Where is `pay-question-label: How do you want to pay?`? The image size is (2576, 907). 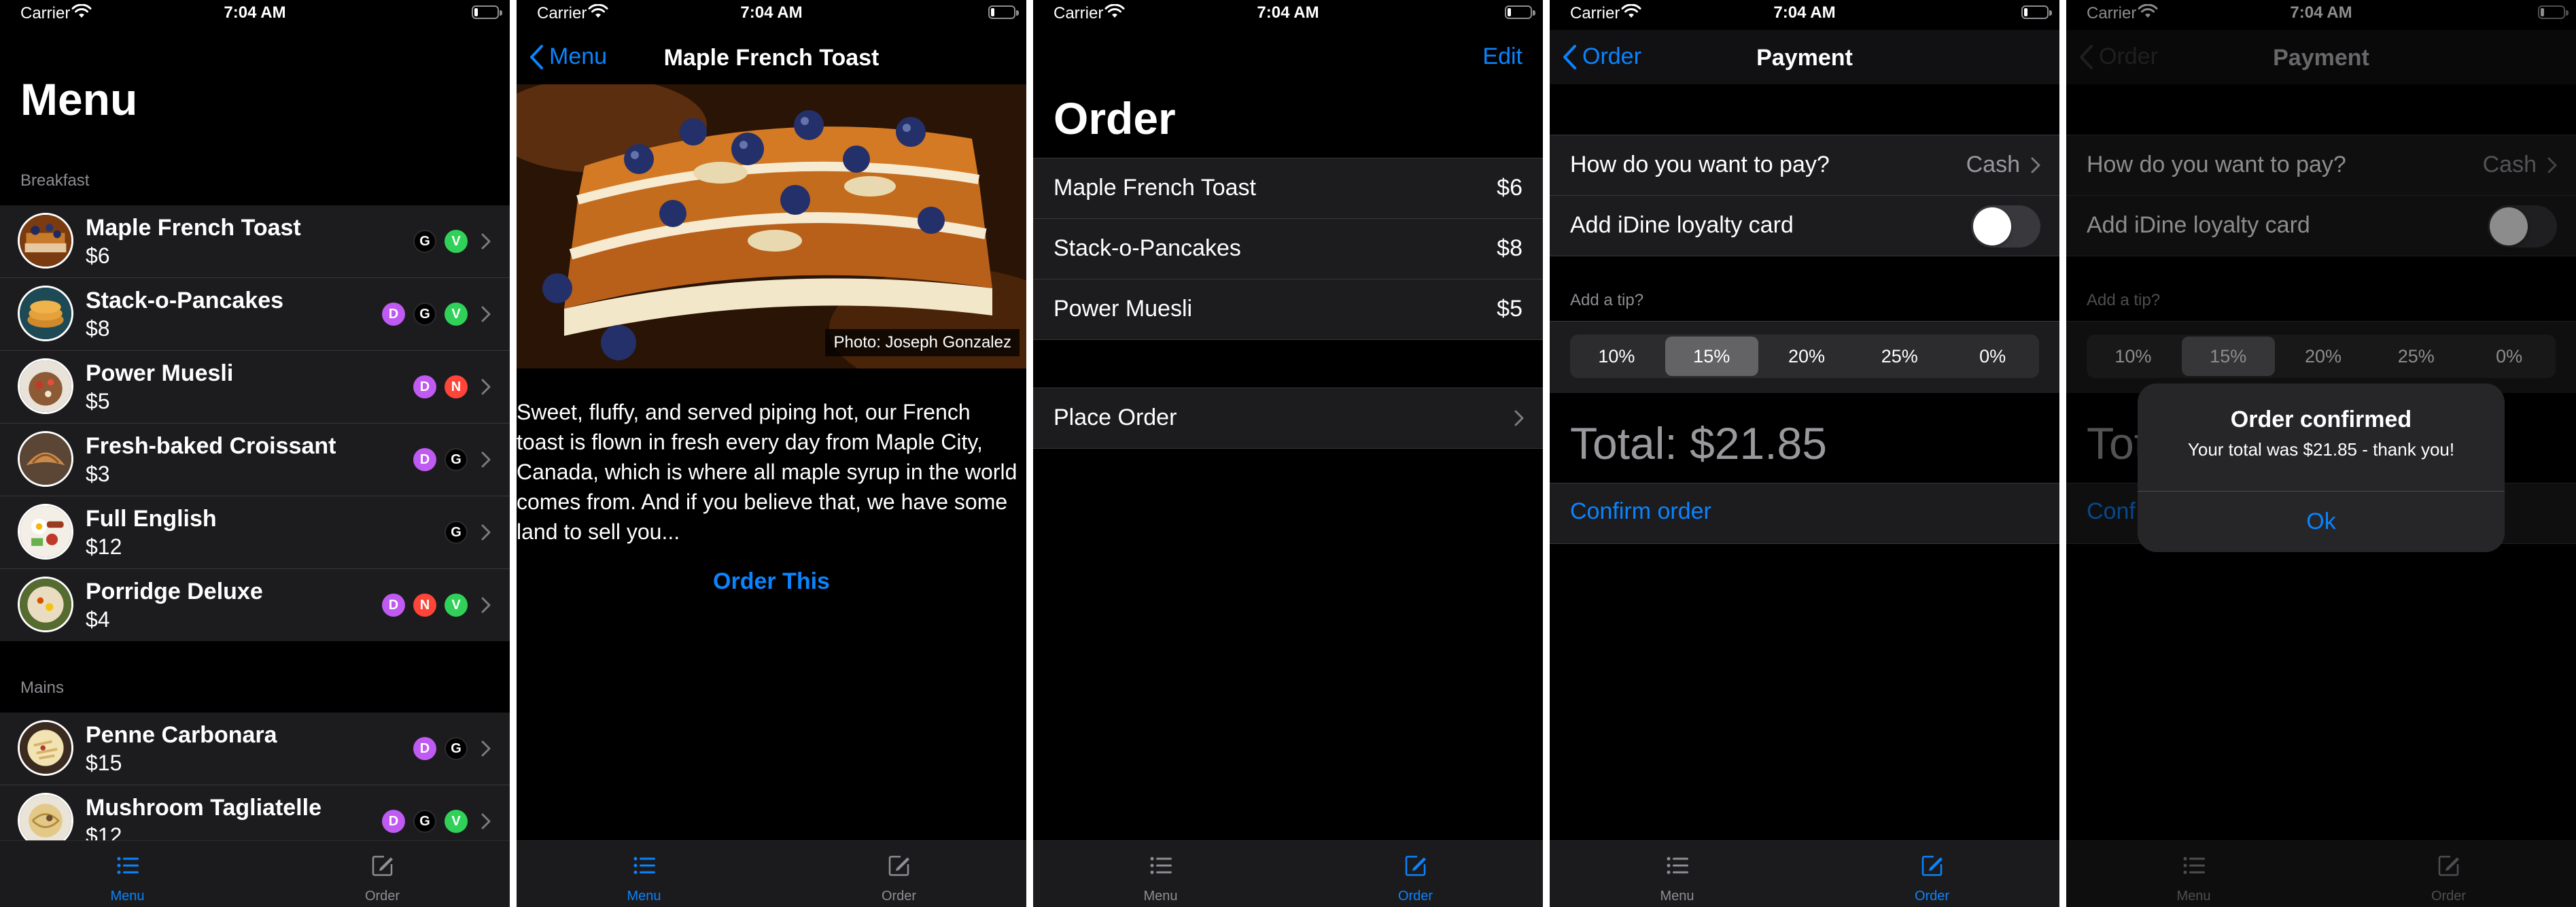 pay-question-label: How do you want to pay? is located at coordinates (1700, 164).